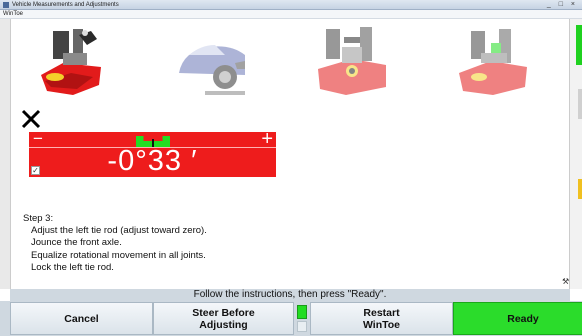 This screenshot has width=582, height=336. I want to click on menu-bar: WinToe, so click(291, 14).